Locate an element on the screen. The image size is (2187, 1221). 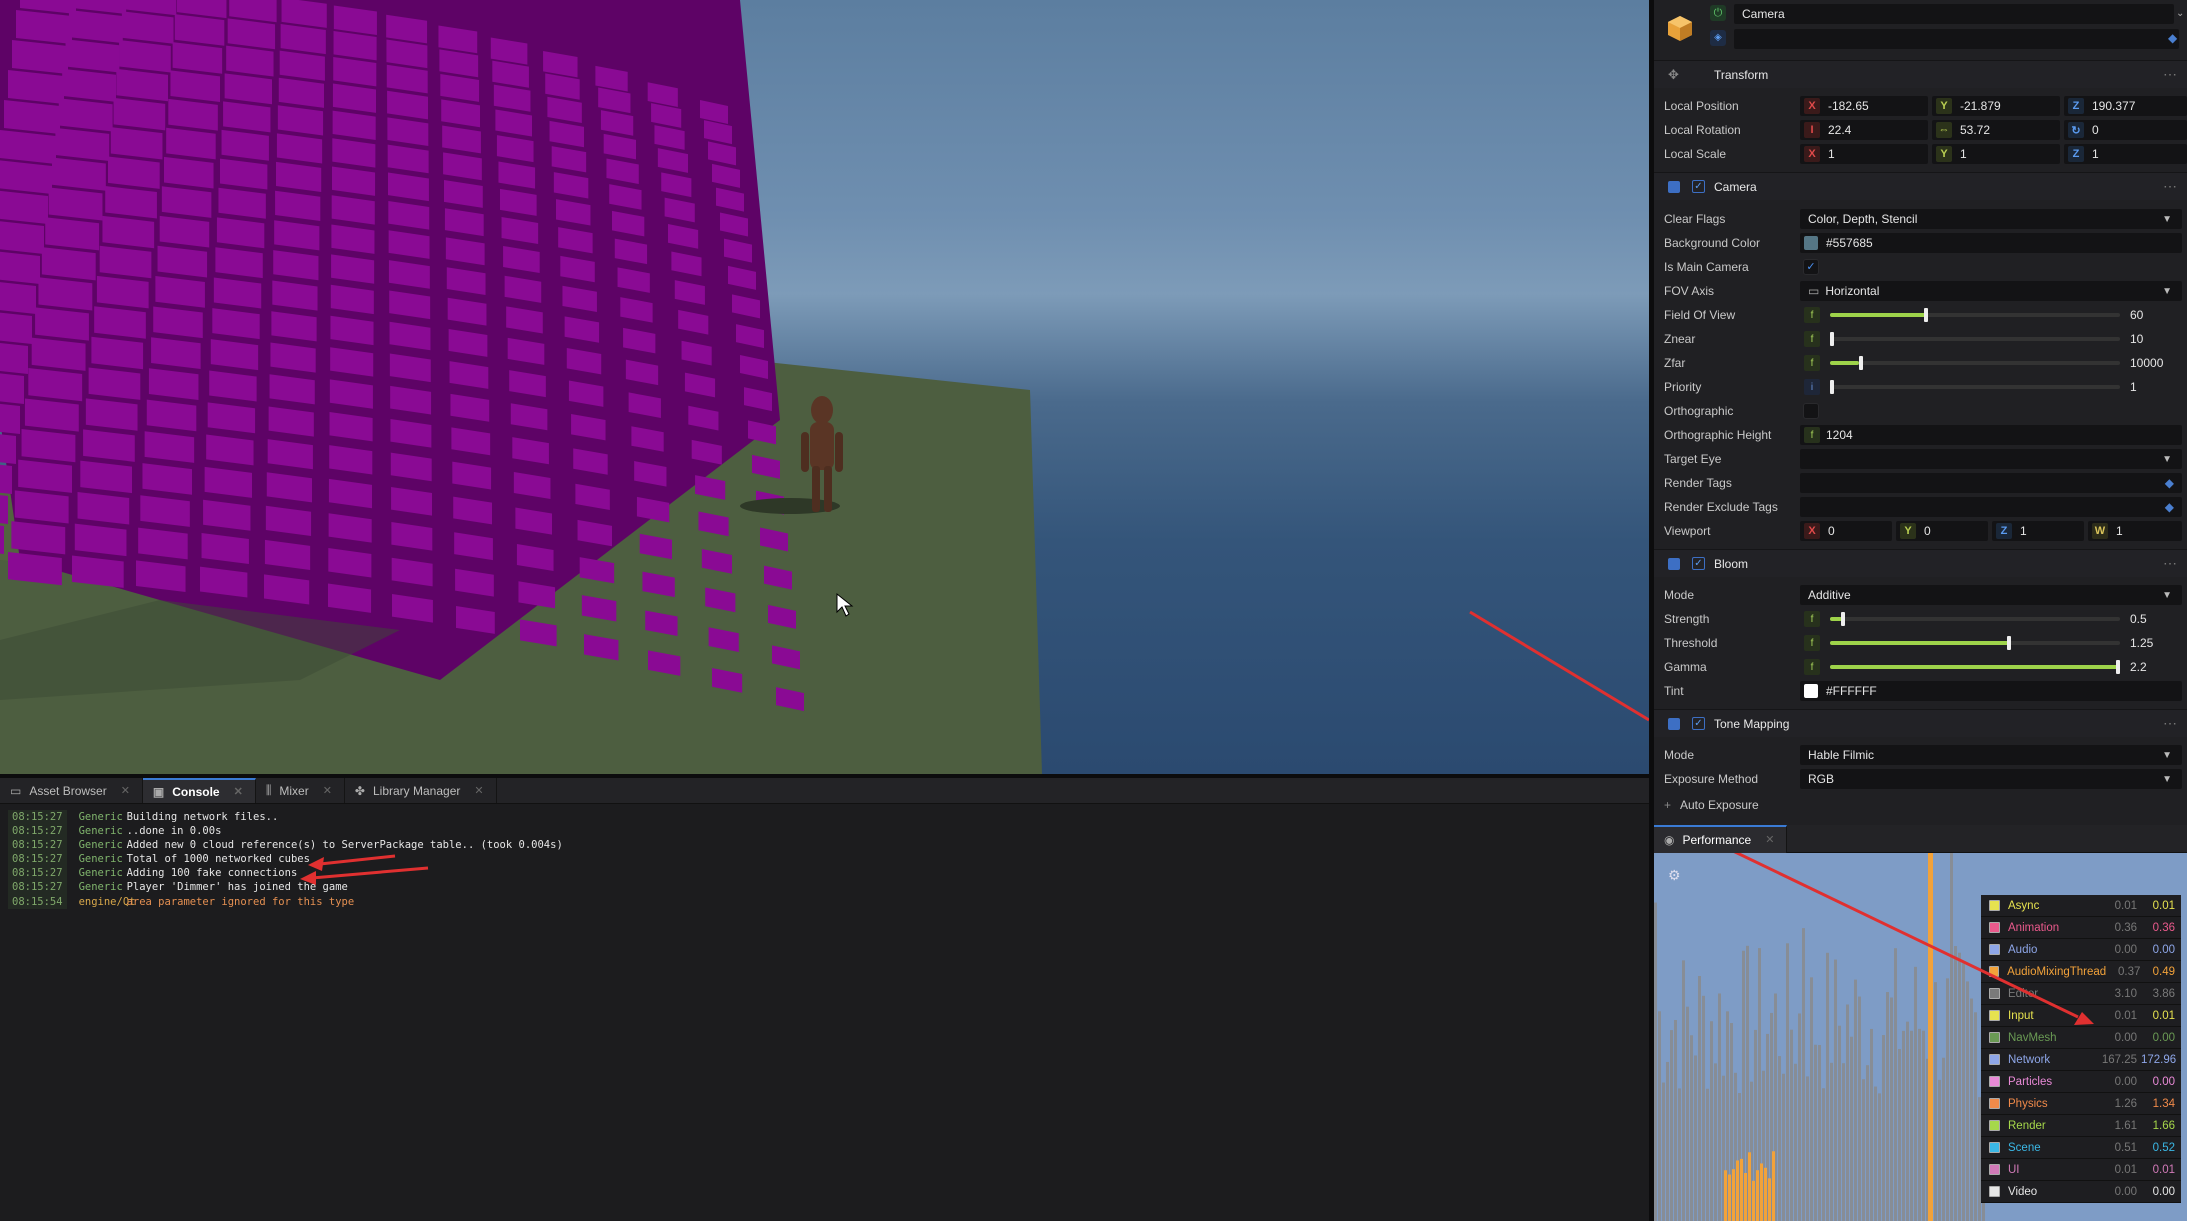
network-icon: ◈ is located at coordinates (1718, 38).